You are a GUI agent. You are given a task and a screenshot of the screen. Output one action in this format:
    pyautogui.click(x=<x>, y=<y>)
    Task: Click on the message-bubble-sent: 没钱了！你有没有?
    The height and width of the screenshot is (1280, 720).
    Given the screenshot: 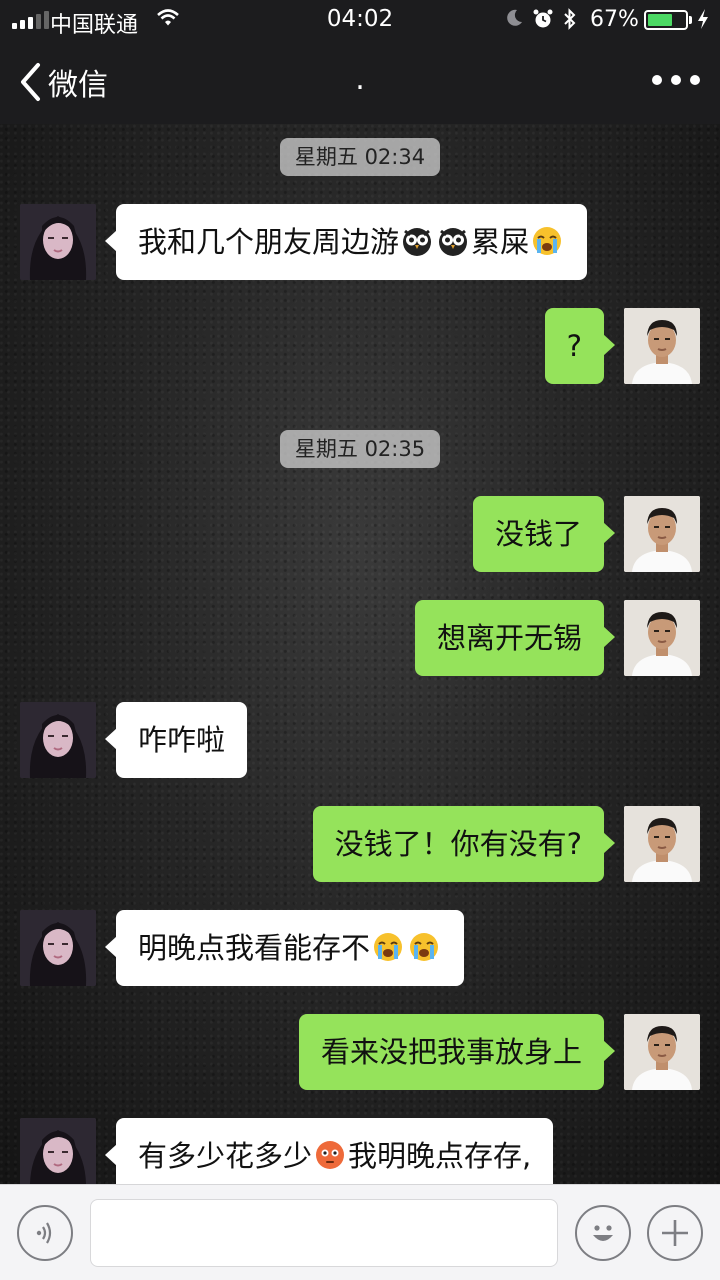 What is the action you would take?
    pyautogui.click(x=464, y=844)
    